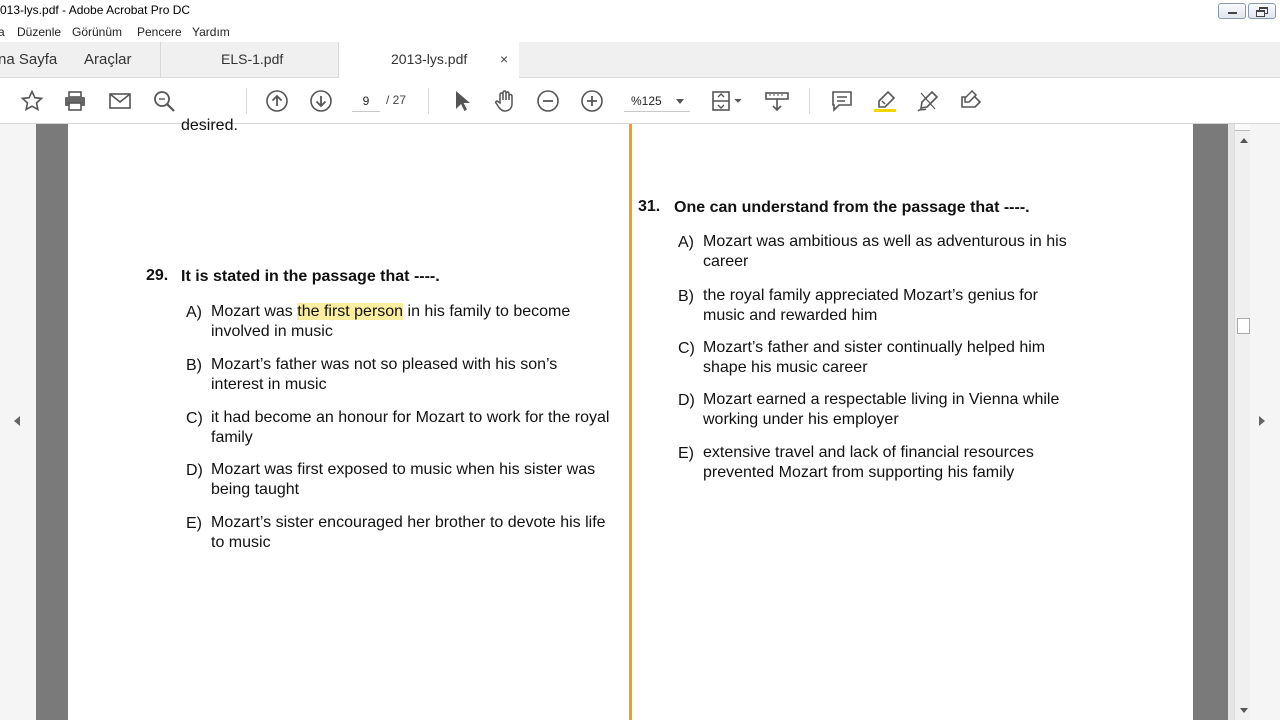 This screenshot has width=1280, height=720. What do you see at coordinates (1243, 326) in the screenshot?
I see `scroll-thumb` at bounding box center [1243, 326].